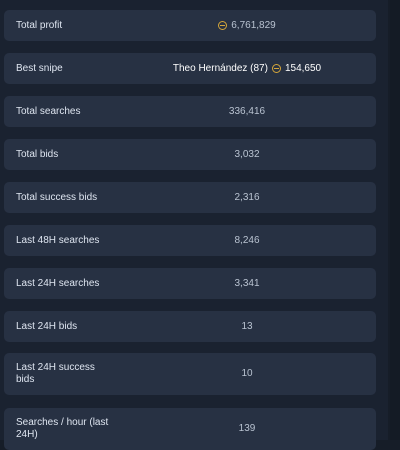 This screenshot has height=450, width=400. I want to click on stat-label: Total profit, so click(39, 25).